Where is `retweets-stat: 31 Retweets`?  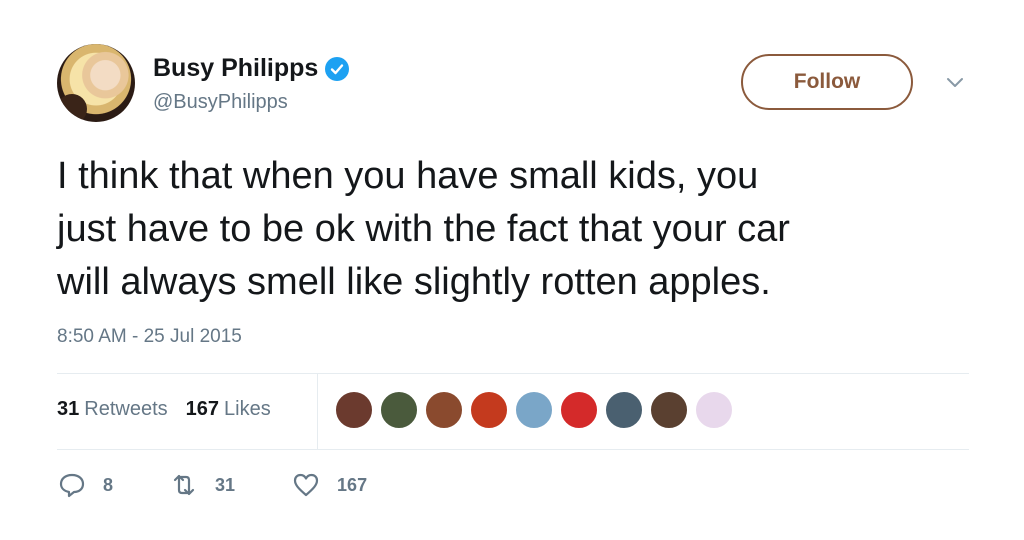
retweets-stat: 31 Retweets is located at coordinates (112, 409).